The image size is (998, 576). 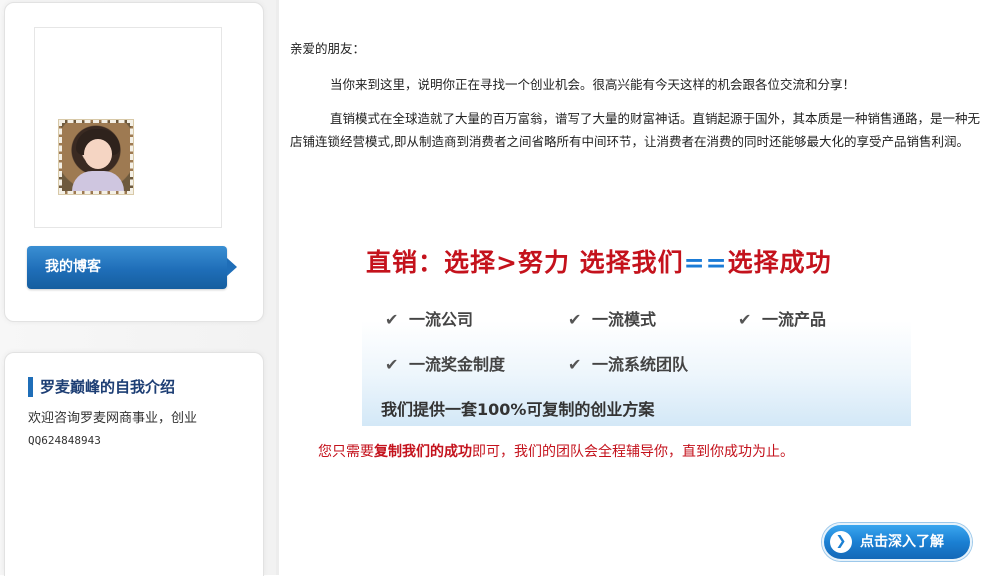 What do you see at coordinates (277, 287) in the screenshot?
I see `content-divider` at bounding box center [277, 287].